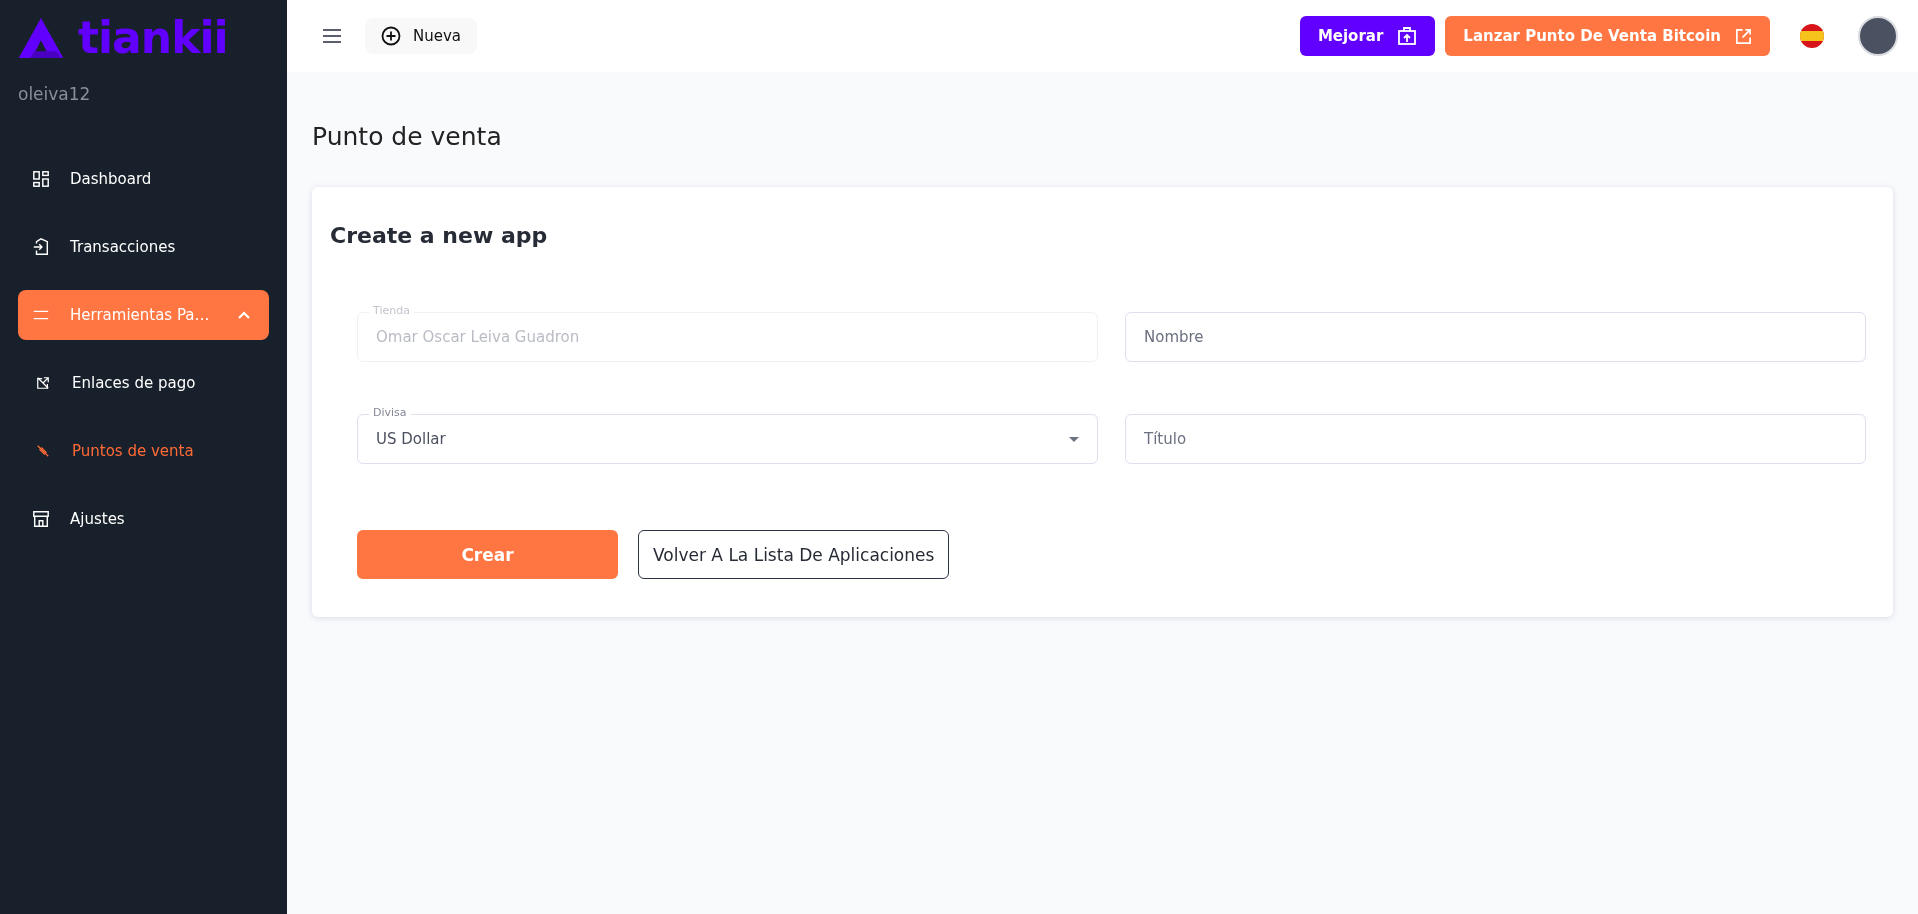 The height and width of the screenshot is (914, 1918). Describe the element at coordinates (1495, 337) in the screenshot. I see `input-field: Nombre` at that location.